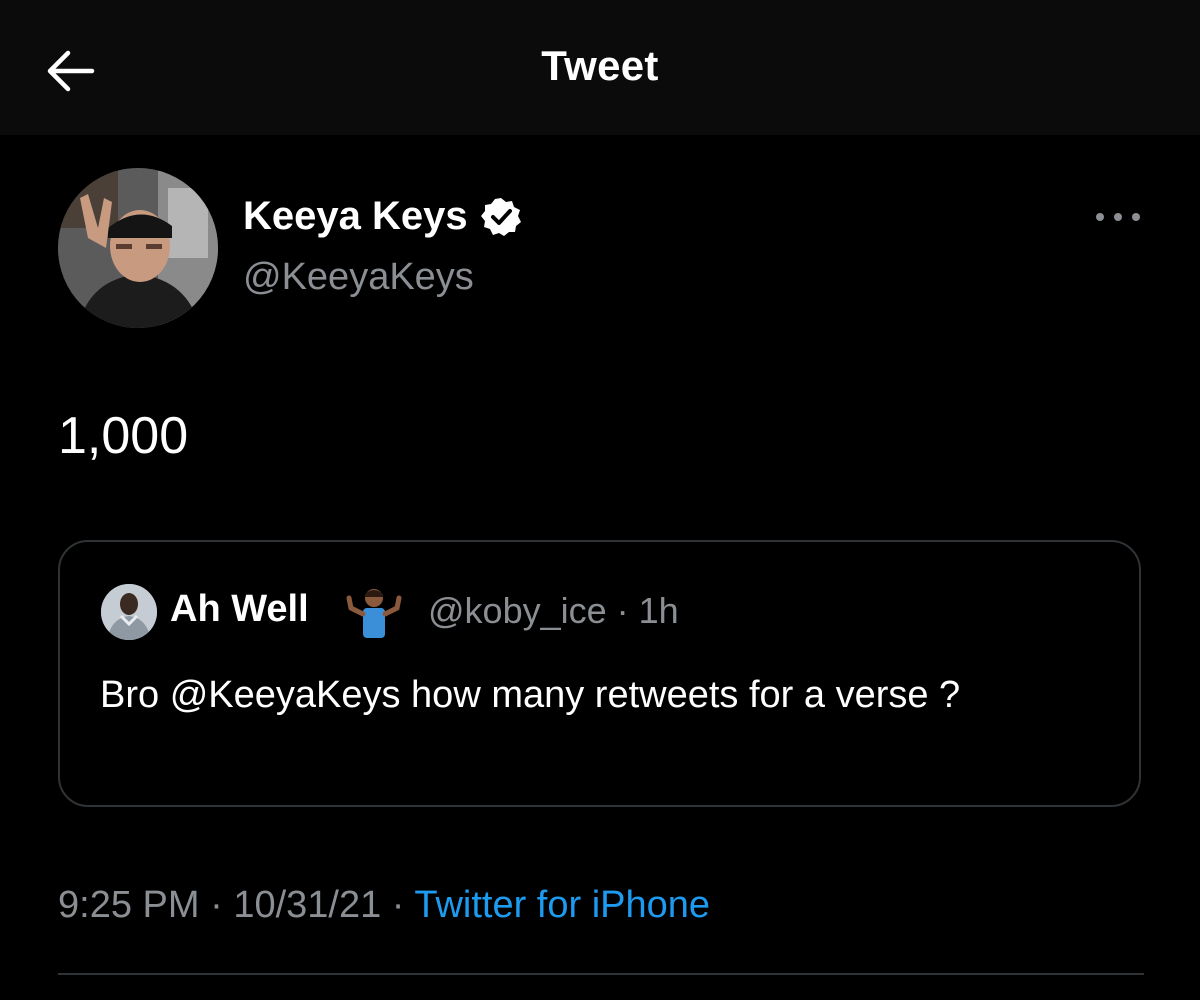 Image resolution: width=1200 pixels, height=1000 pixels. I want to click on tweet-text: 1,000, so click(123, 436).